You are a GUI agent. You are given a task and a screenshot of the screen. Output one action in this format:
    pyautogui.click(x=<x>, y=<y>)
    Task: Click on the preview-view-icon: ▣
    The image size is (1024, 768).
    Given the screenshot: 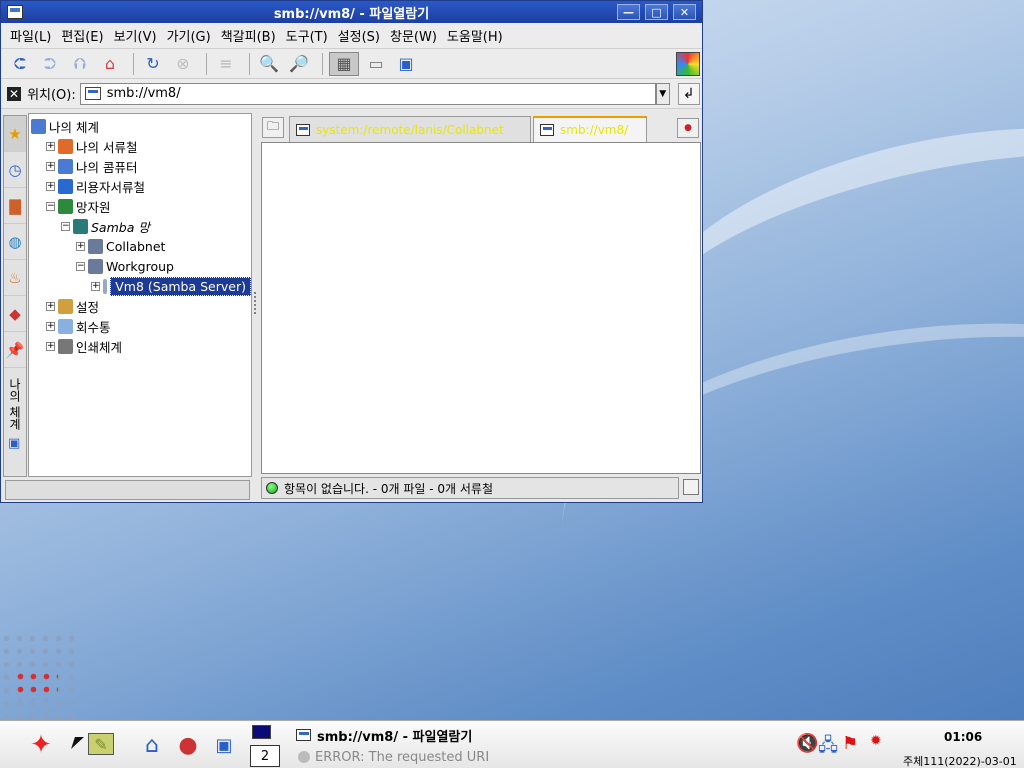 What is the action you would take?
    pyautogui.click(x=406, y=64)
    